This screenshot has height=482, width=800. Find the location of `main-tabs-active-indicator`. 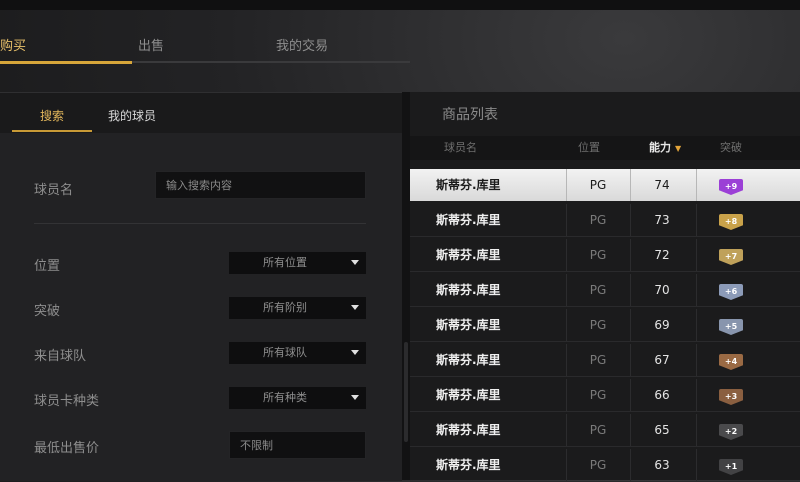

main-tabs-active-indicator is located at coordinates (66, 62).